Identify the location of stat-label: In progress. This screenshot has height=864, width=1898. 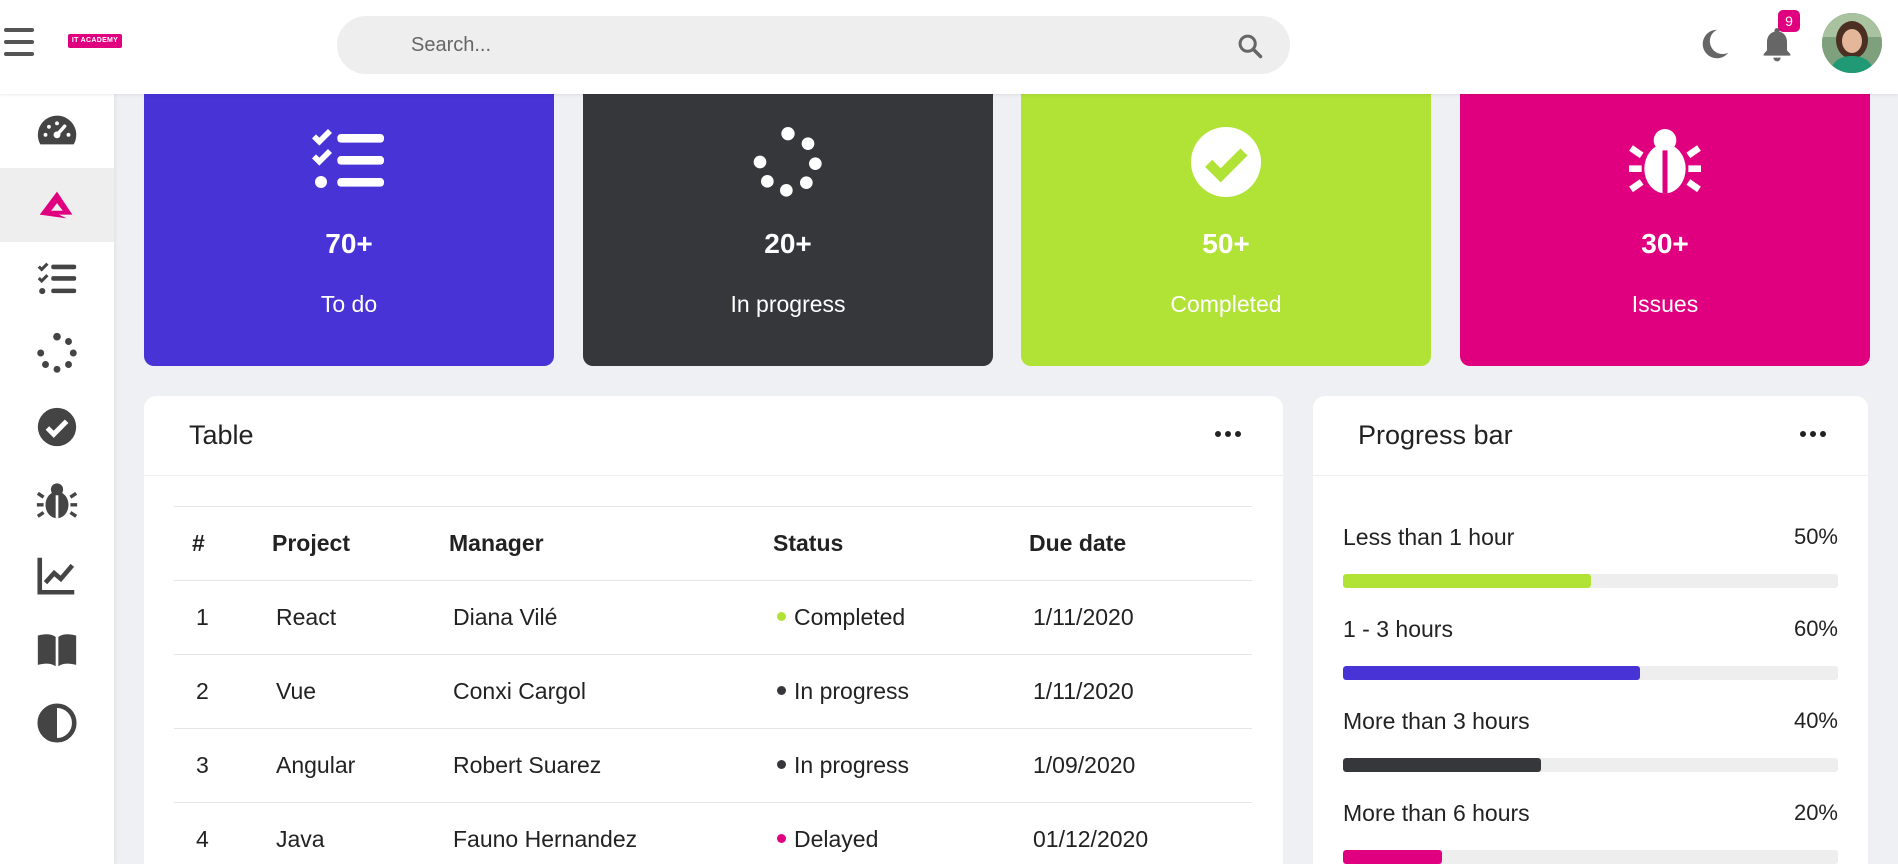
(788, 304).